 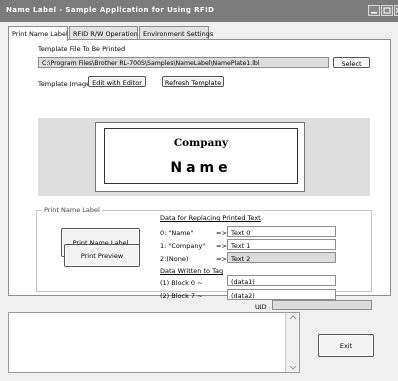 What do you see at coordinates (38, 33) in the screenshot?
I see `tab-print-name-label: Print Name Label` at bounding box center [38, 33].